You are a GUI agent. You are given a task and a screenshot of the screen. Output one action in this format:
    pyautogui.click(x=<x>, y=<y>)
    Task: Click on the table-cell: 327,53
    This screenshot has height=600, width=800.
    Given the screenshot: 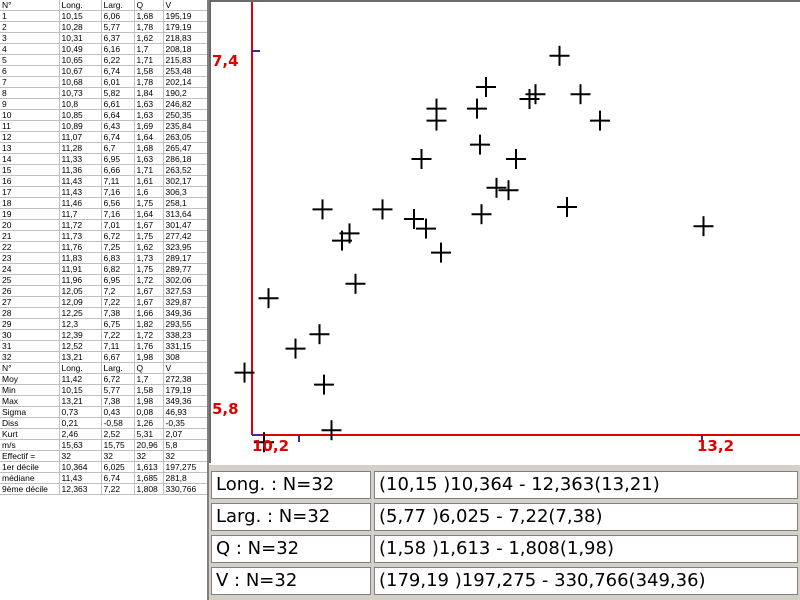 What is the action you would take?
    pyautogui.click(x=185, y=291)
    